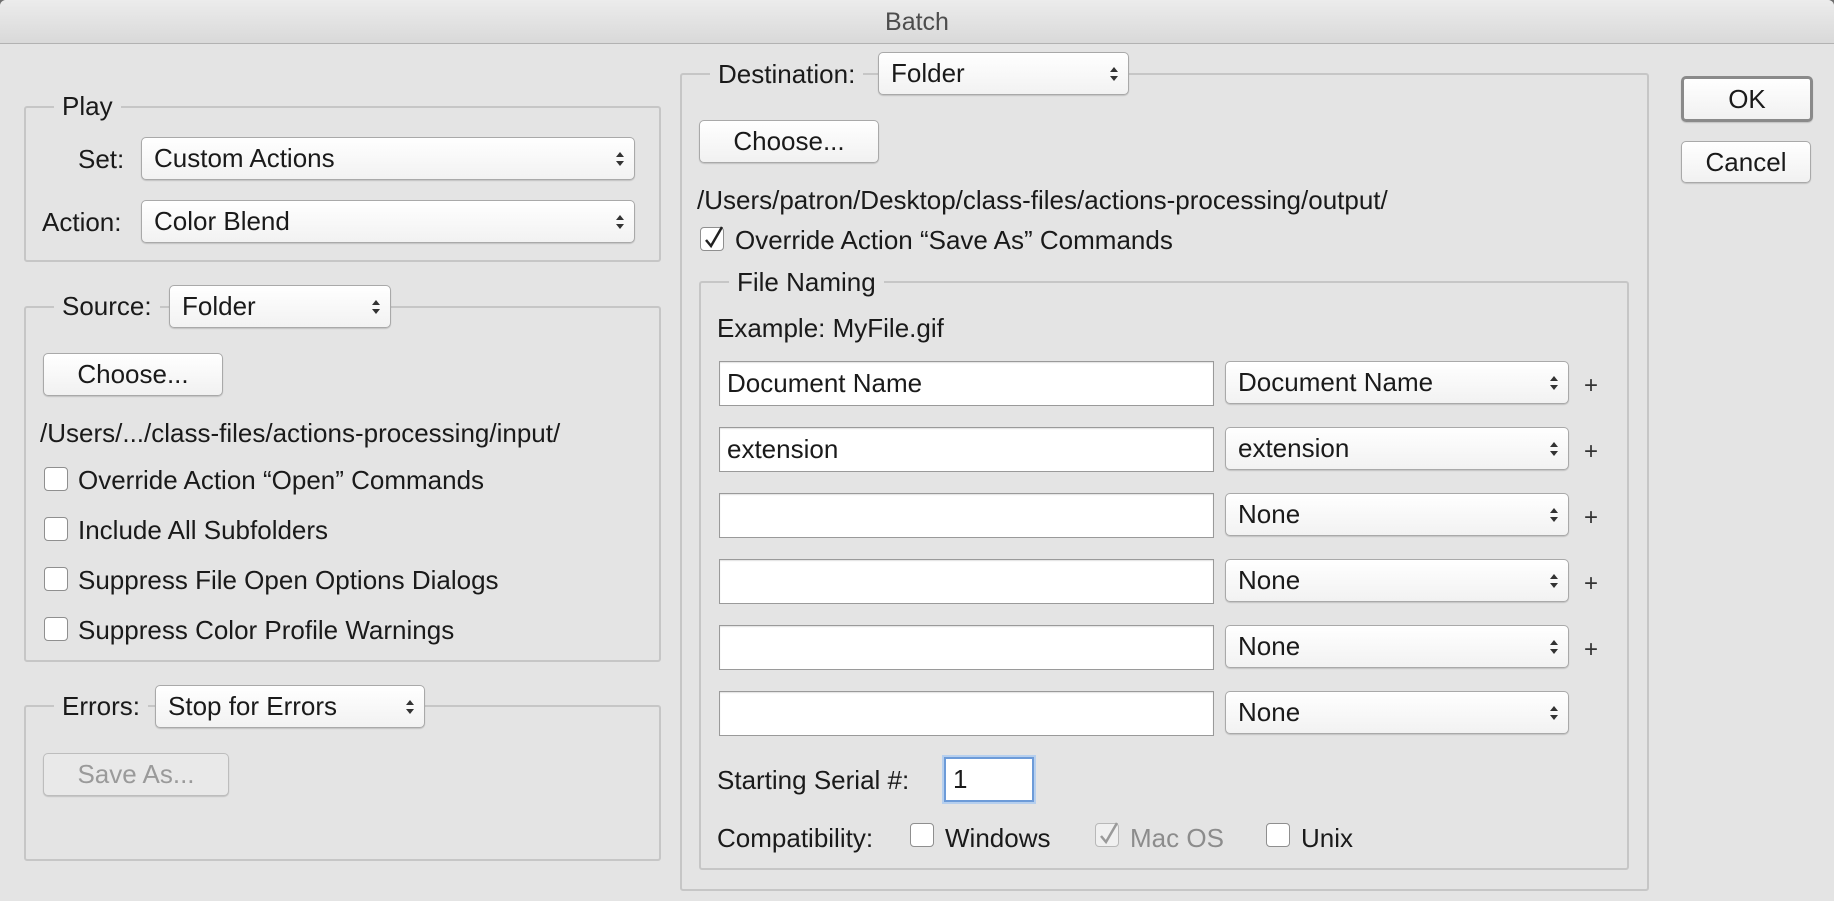 The height and width of the screenshot is (901, 1834). What do you see at coordinates (1177, 838) in the screenshot?
I see `mac-os-label: Mac OS` at bounding box center [1177, 838].